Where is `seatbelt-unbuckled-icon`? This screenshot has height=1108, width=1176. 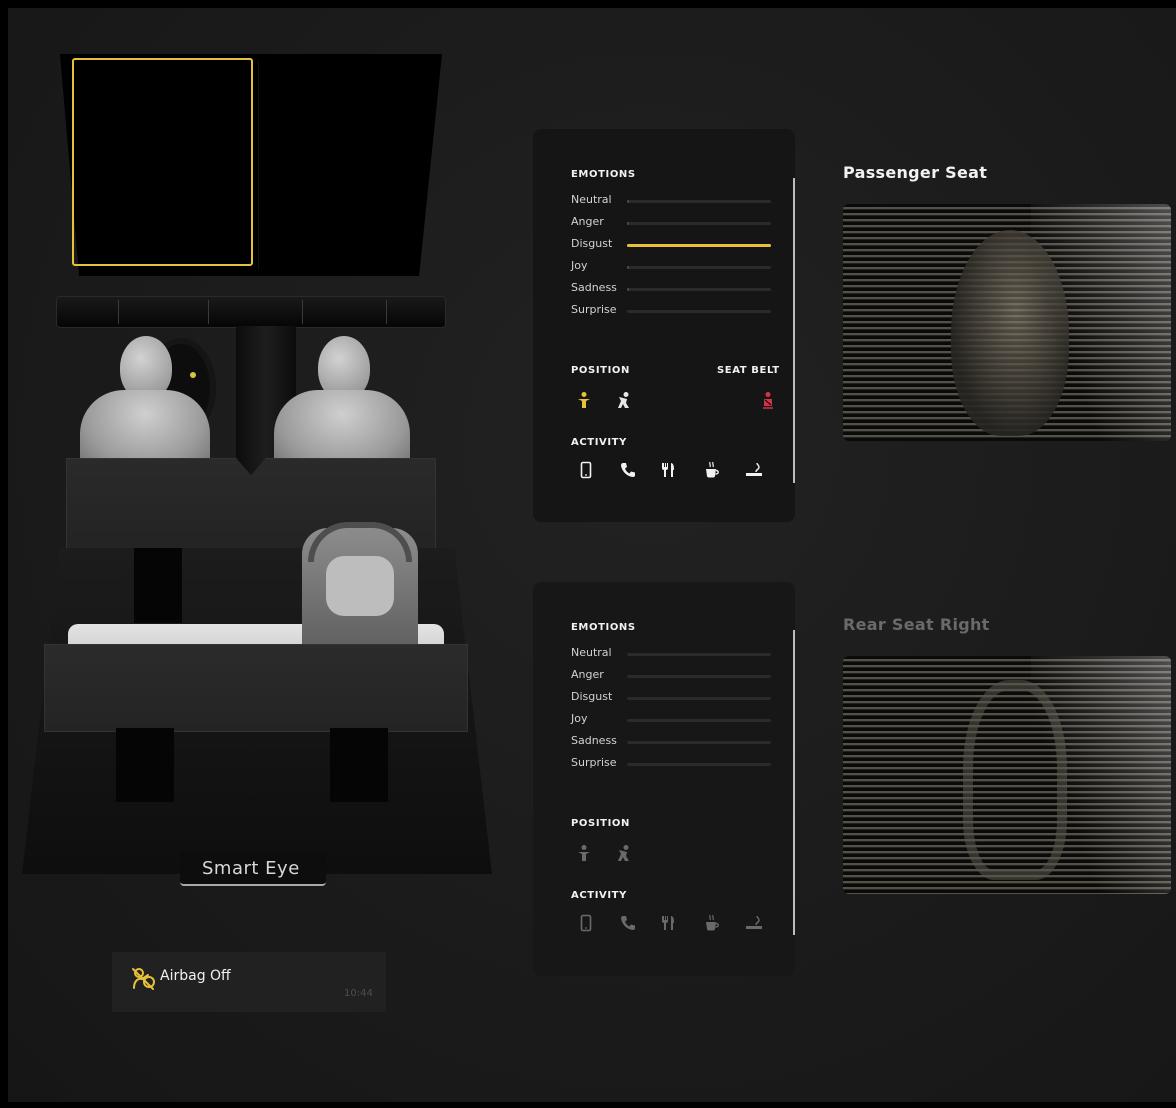
seatbelt-unbuckled-icon is located at coordinates (768, 400).